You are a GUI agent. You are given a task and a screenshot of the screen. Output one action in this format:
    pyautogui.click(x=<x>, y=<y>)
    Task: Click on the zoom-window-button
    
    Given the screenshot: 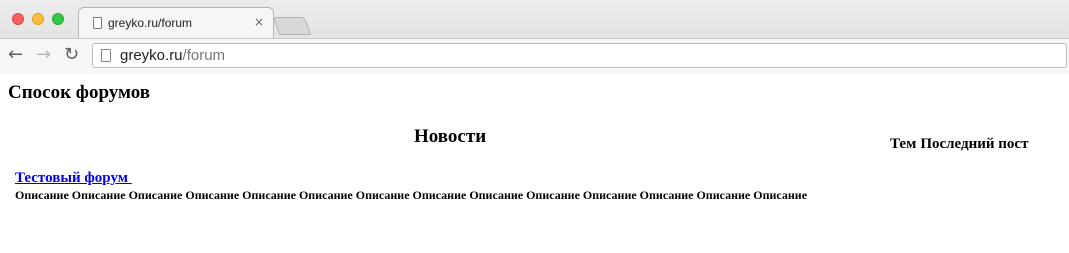 What is the action you would take?
    pyautogui.click(x=58, y=19)
    